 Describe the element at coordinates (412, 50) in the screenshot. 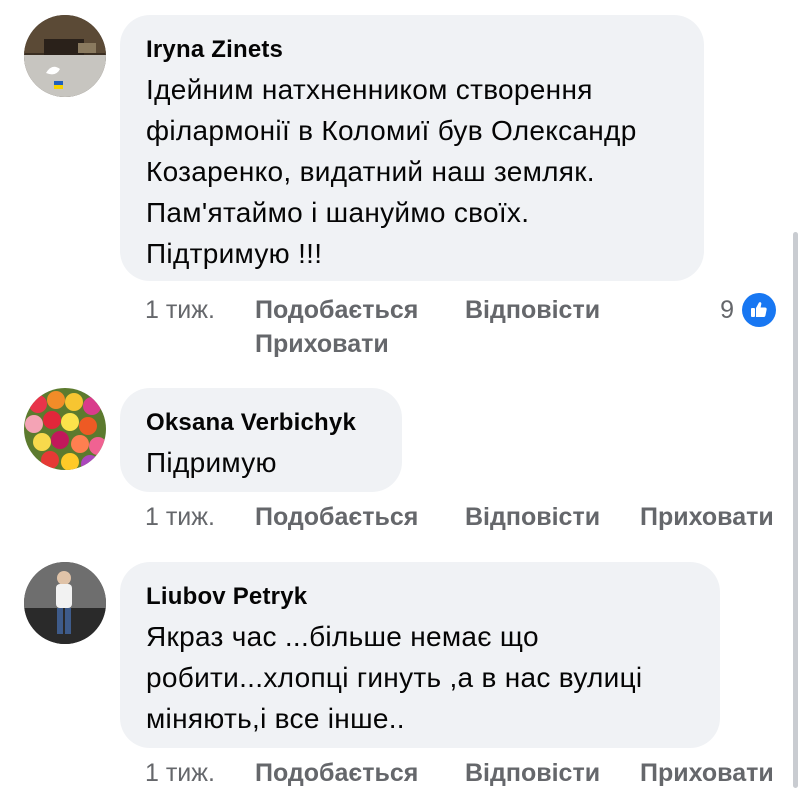

I see `comment-author: Iryna Zinets` at that location.